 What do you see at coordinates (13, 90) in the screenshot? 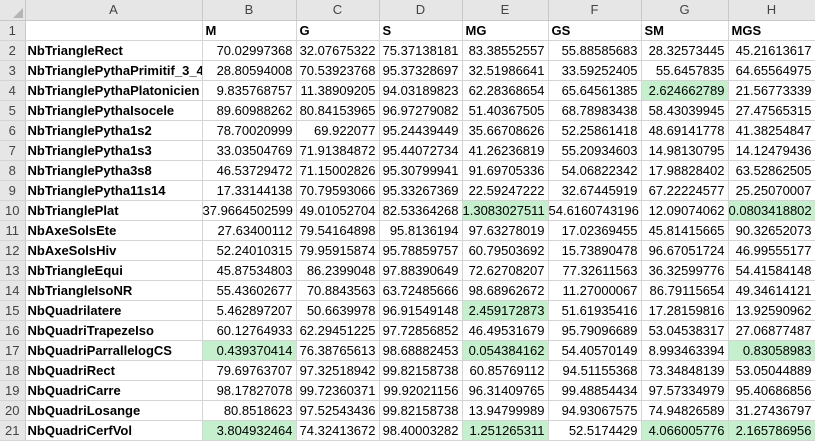
I see `row-header: 4` at bounding box center [13, 90].